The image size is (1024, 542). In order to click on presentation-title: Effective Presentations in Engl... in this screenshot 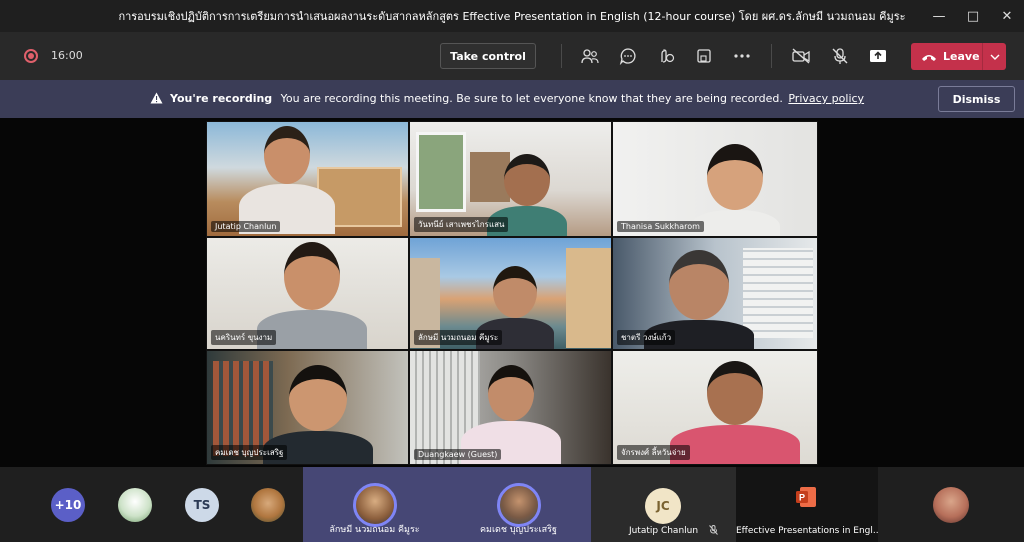, I will do `click(807, 531)`.